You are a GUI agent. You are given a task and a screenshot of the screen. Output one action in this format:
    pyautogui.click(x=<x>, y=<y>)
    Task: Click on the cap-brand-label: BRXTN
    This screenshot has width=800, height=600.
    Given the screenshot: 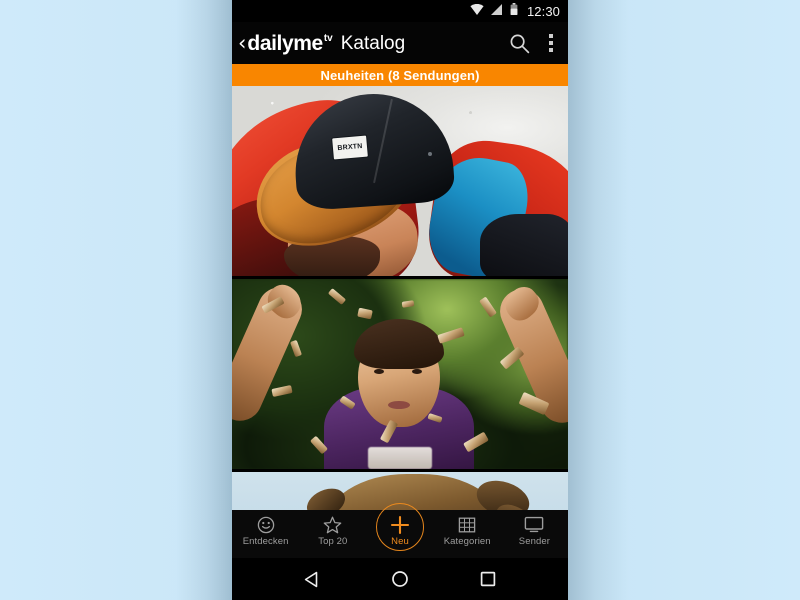 What is the action you would take?
    pyautogui.click(x=350, y=147)
    